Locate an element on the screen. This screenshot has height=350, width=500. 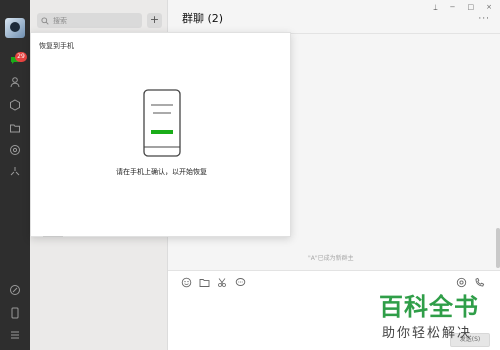
phone-icon is located at coordinates (15, 313).